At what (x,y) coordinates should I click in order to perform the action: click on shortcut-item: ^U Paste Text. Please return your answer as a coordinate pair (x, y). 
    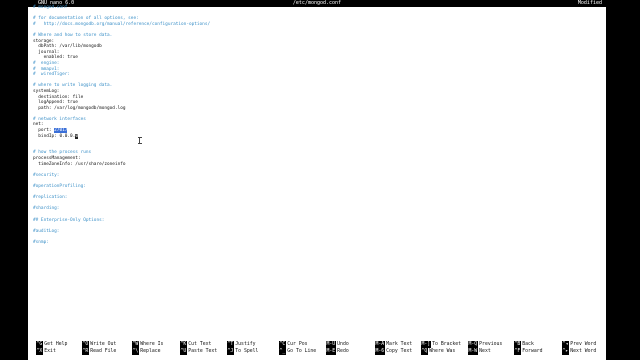
    Looking at the image, I should click on (198, 351).